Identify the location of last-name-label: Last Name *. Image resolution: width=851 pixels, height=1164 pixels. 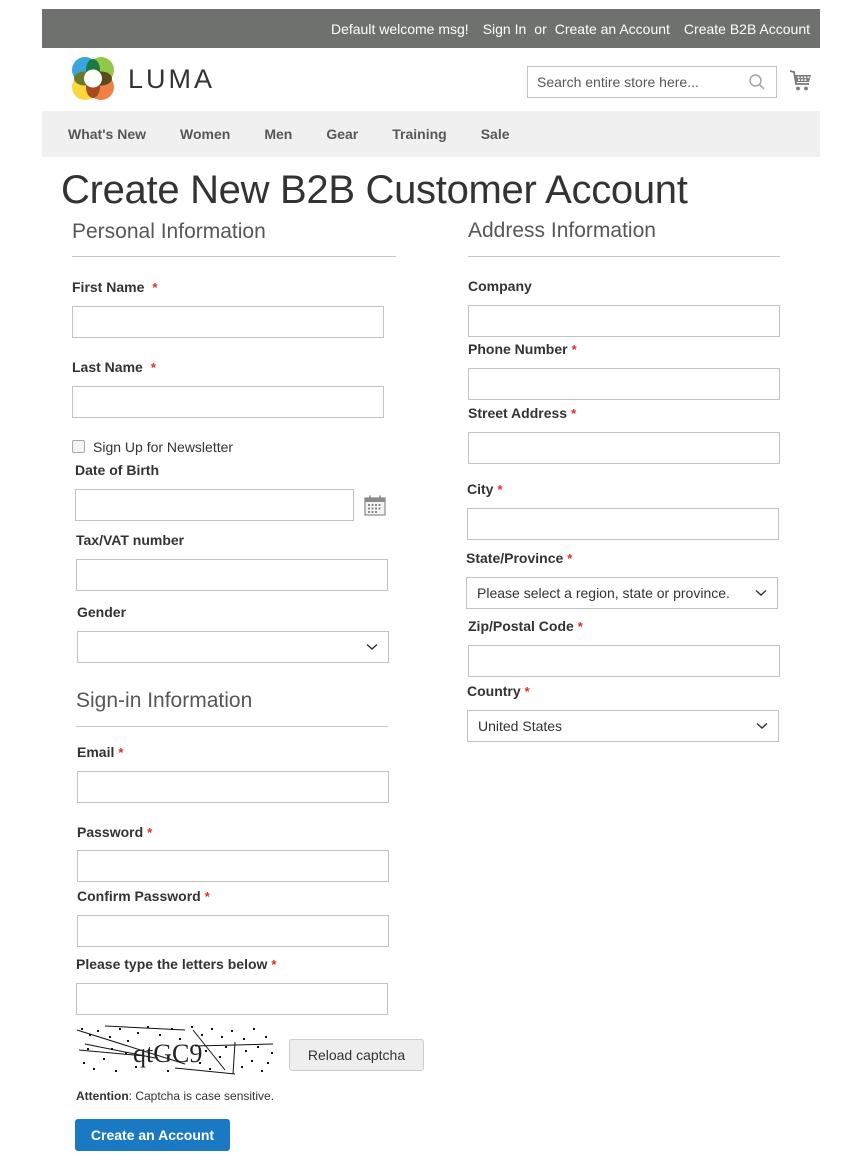
(114, 367).